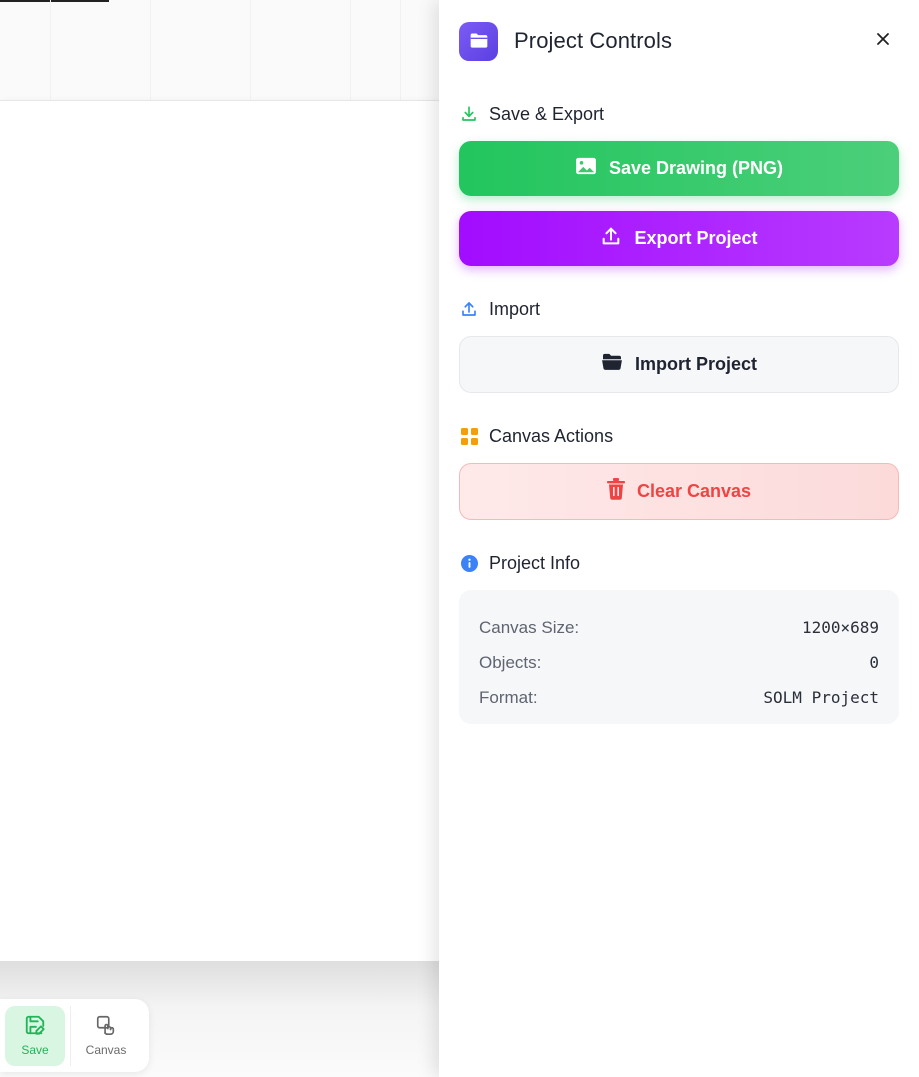 This screenshot has width=919, height=1077. What do you see at coordinates (612, 364) in the screenshot?
I see `folder-open-icon` at bounding box center [612, 364].